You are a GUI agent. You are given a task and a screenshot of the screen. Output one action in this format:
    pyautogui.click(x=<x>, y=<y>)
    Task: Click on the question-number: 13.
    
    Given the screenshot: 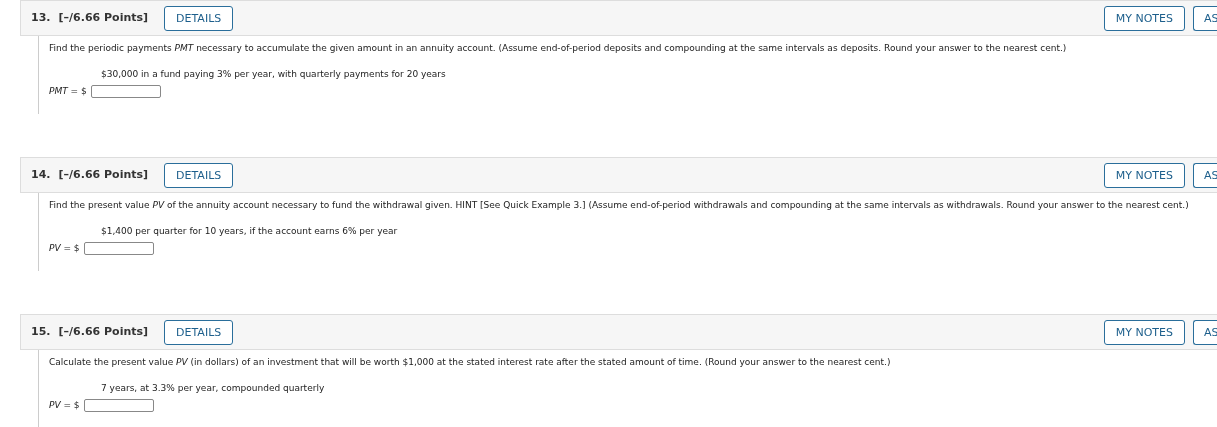 What is the action you would take?
    pyautogui.click(x=41, y=17)
    